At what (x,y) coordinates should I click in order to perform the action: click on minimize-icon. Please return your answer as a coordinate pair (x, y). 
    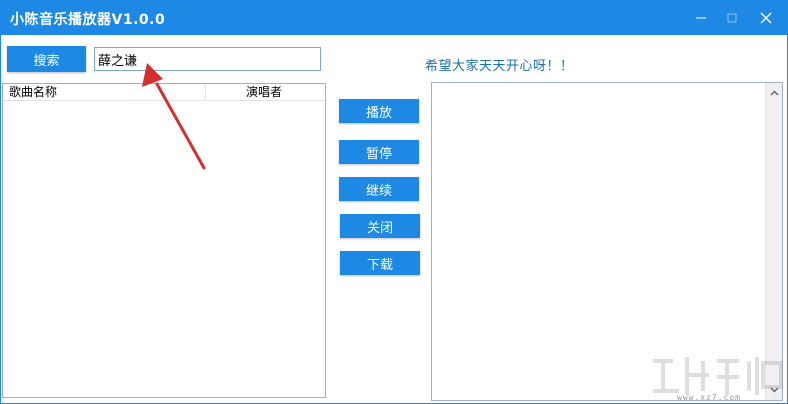
    Looking at the image, I should click on (701, 18).